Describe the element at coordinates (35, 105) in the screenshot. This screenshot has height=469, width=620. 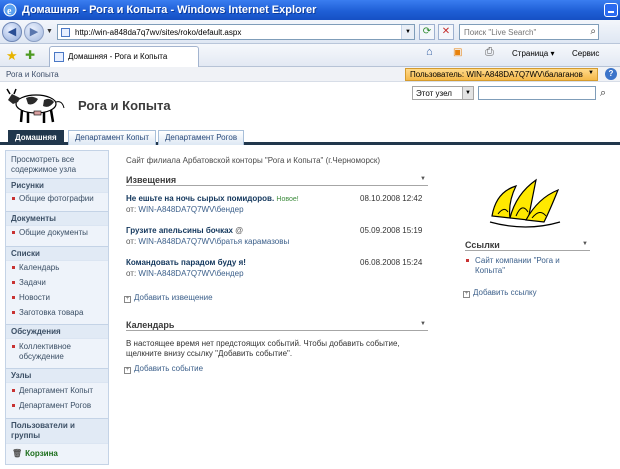
I see `cow-logo` at that location.